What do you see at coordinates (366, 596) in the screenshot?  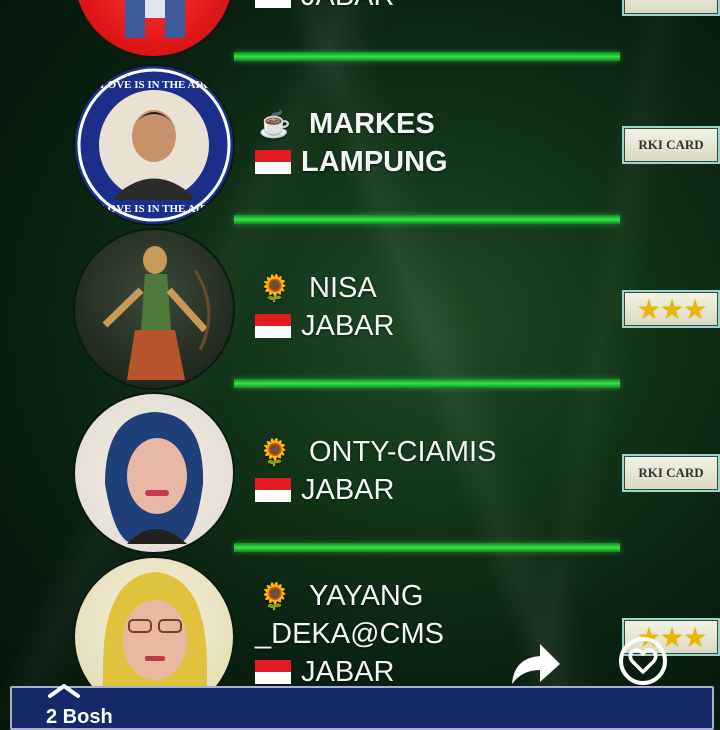 I see `user-name: YAYANG` at bounding box center [366, 596].